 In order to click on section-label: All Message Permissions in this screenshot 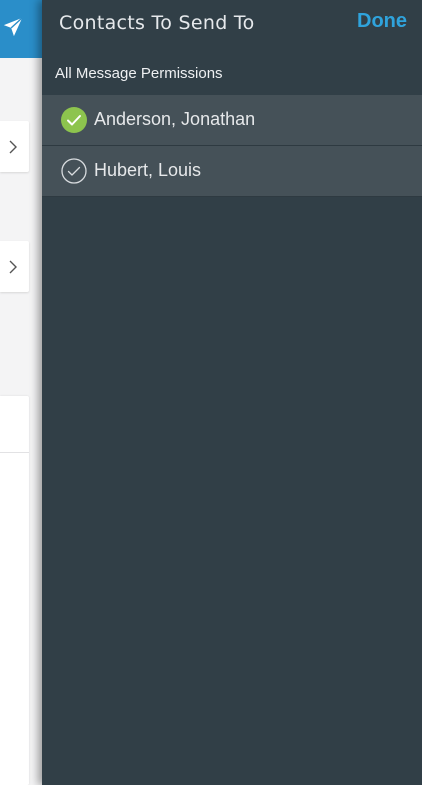, I will do `click(139, 73)`.